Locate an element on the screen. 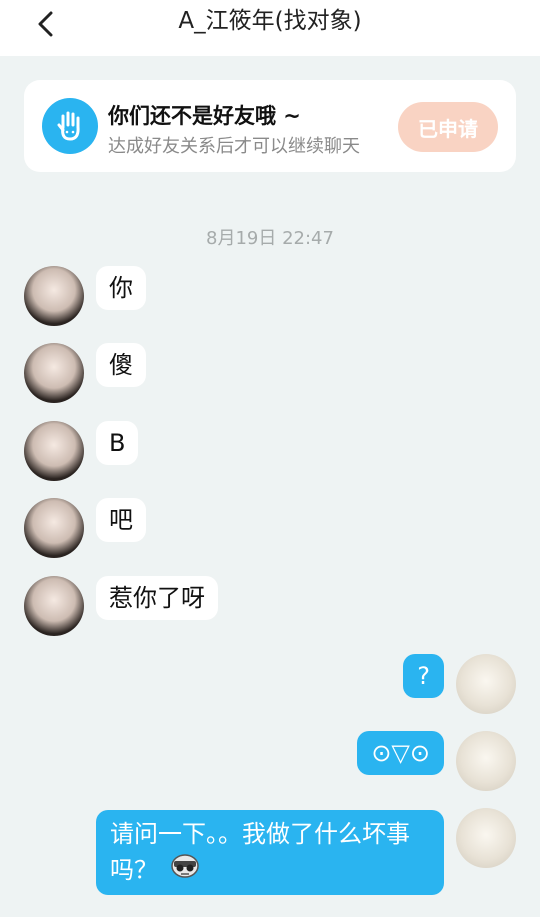  message-row: 惹你了呀 is located at coordinates (270, 607).